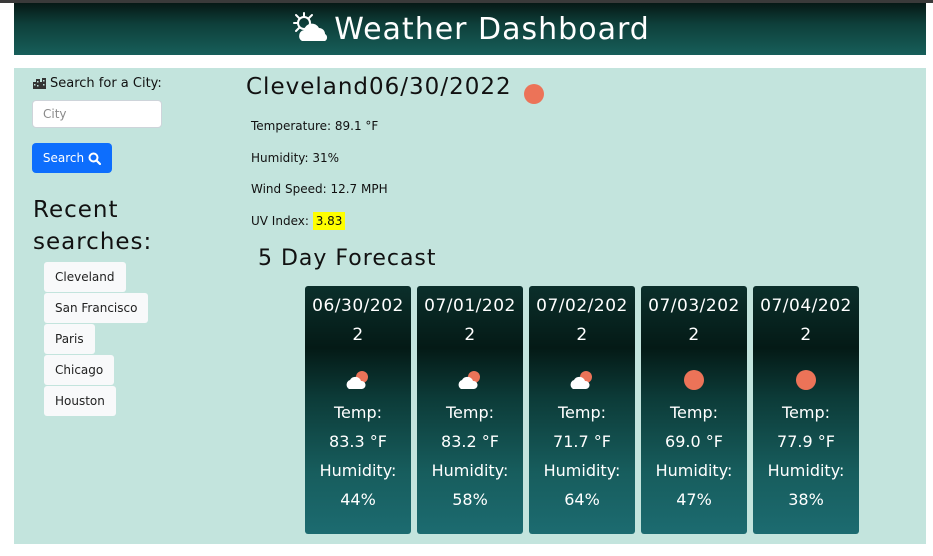  Describe the element at coordinates (582, 441) in the screenshot. I see `forecast-temp: 71.7 °F` at that location.